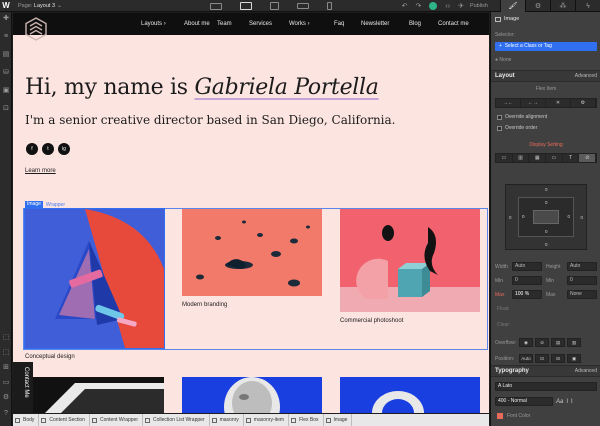 Image resolution: width=600 pixels, height=426 pixels. What do you see at coordinates (176, 420) in the screenshot?
I see `breadcrumb-collection-list-wrapper: Collection List Wrapper` at bounding box center [176, 420].